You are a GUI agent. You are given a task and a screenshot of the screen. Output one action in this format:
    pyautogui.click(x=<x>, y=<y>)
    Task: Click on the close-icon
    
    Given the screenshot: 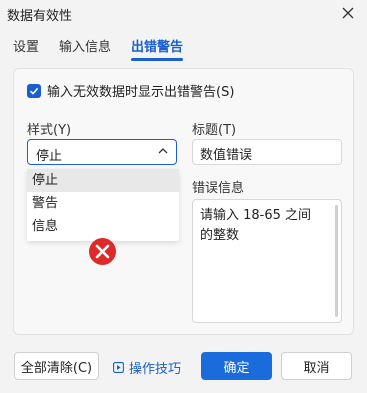 What is the action you would take?
    pyautogui.click(x=348, y=13)
    